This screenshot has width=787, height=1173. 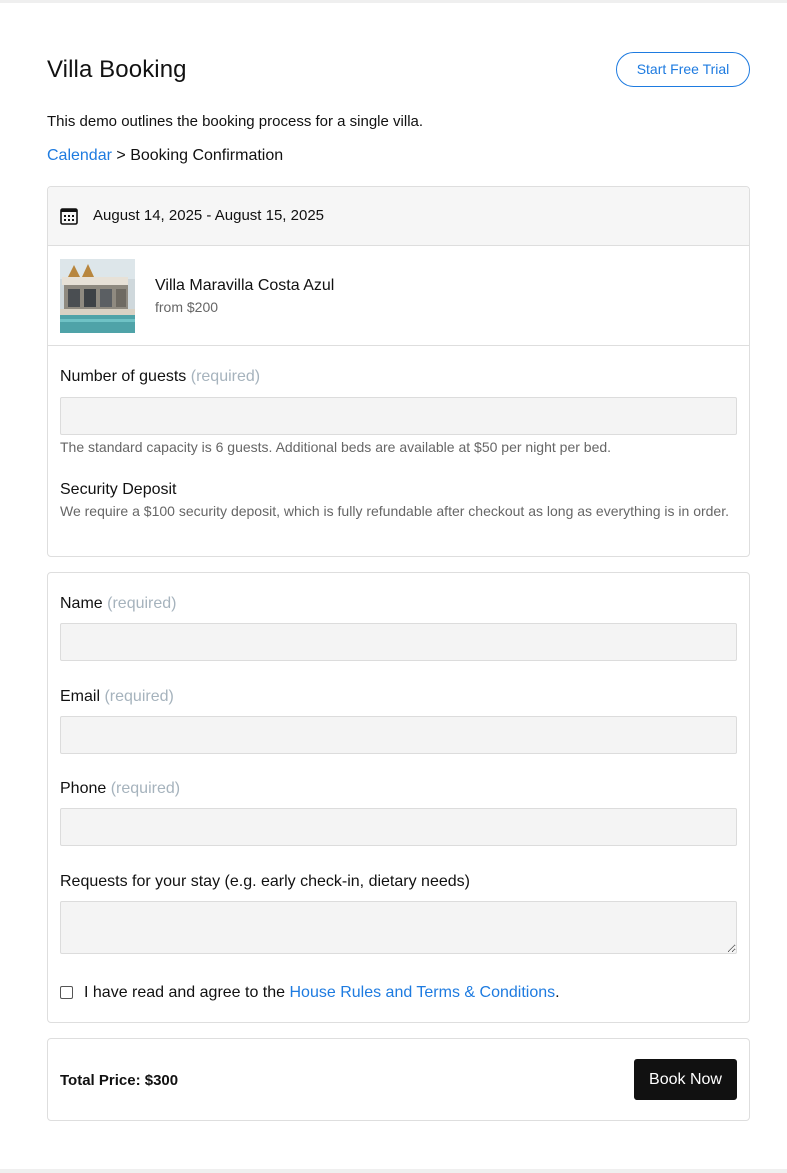 What do you see at coordinates (398, 642) in the screenshot?
I see `name-input` at bounding box center [398, 642].